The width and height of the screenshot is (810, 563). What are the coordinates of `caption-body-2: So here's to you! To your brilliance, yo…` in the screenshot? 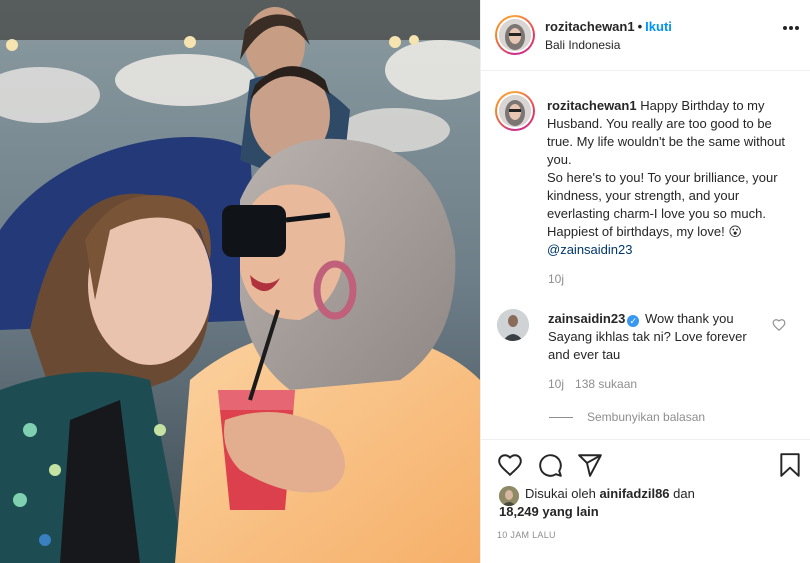 It's located at (662, 204).